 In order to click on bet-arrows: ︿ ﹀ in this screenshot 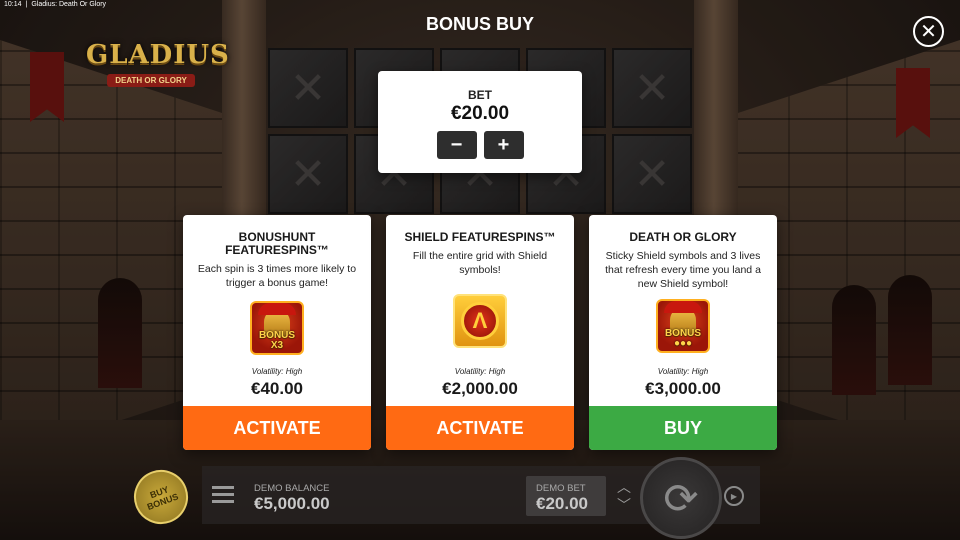, I will do `click(624, 497)`.